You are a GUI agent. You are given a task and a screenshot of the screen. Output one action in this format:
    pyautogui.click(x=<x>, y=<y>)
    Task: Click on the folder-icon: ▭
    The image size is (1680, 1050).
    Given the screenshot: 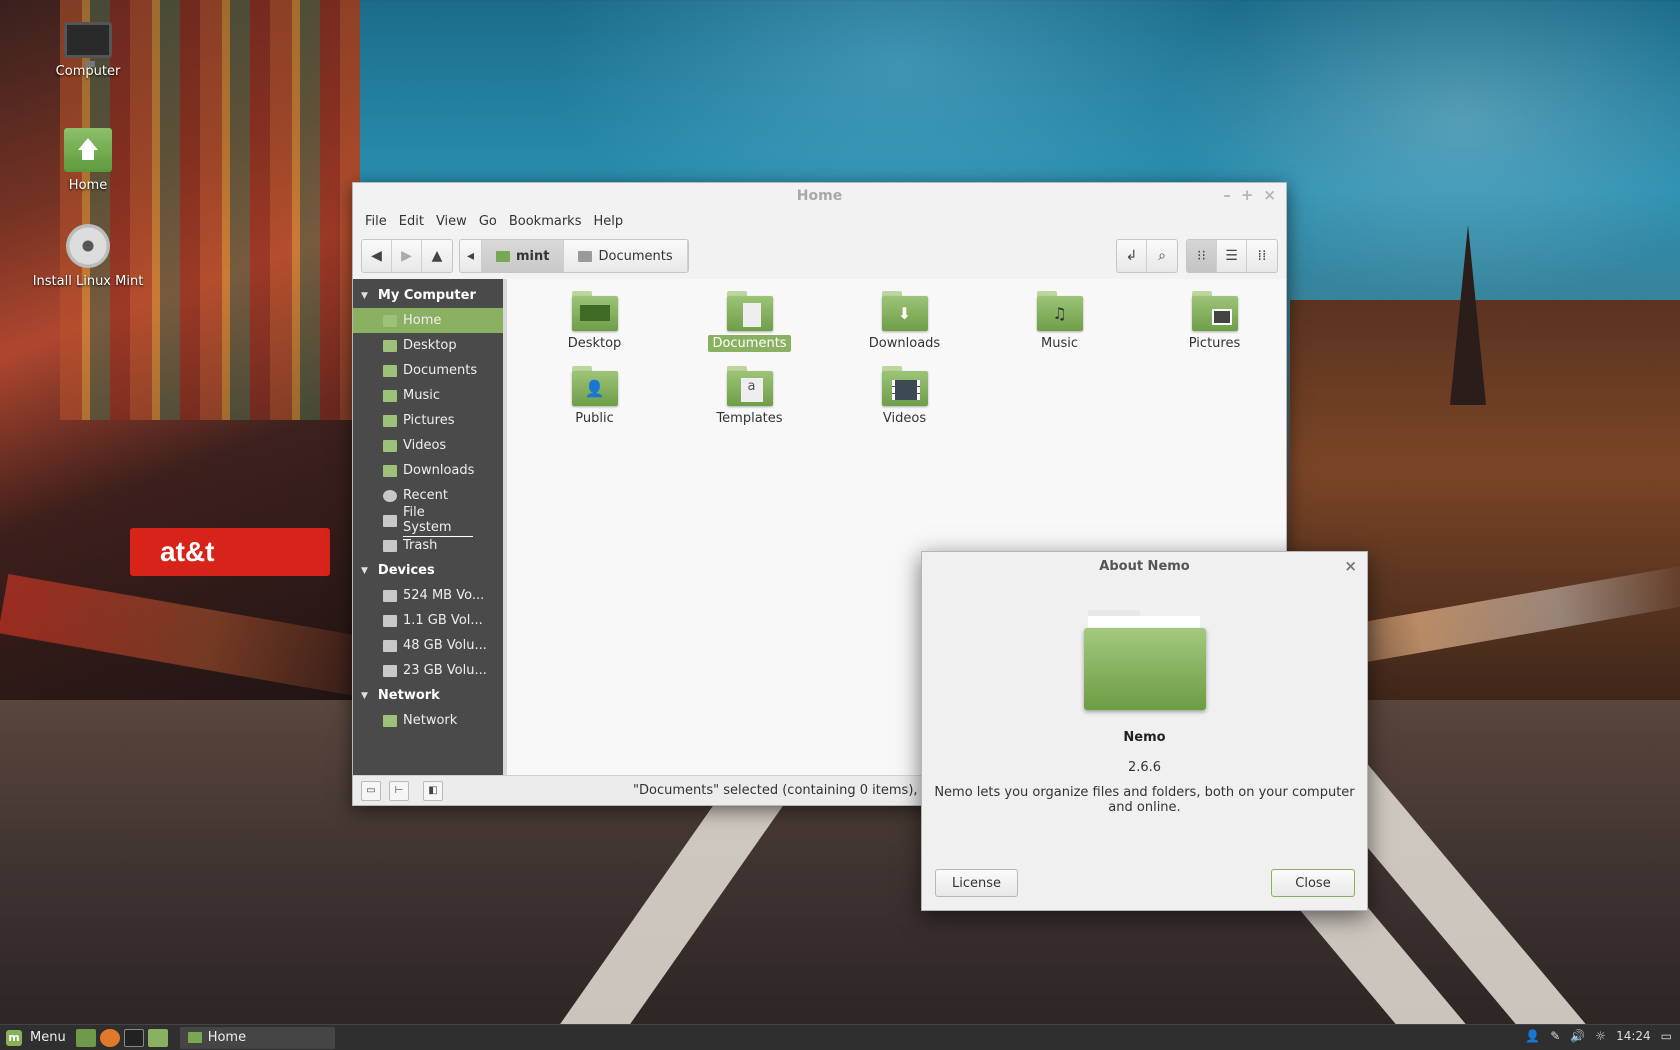 What is the action you would take?
    pyautogui.click(x=371, y=790)
    